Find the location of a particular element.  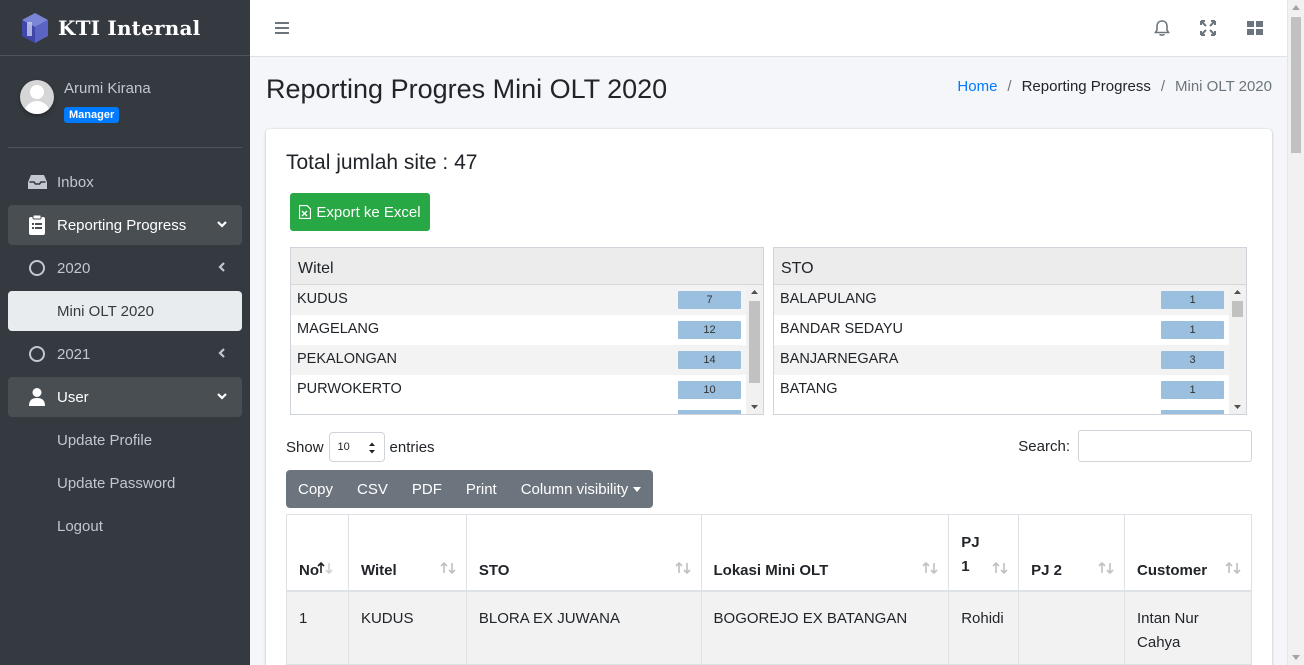

page-length-select: 10 is located at coordinates (356, 447).